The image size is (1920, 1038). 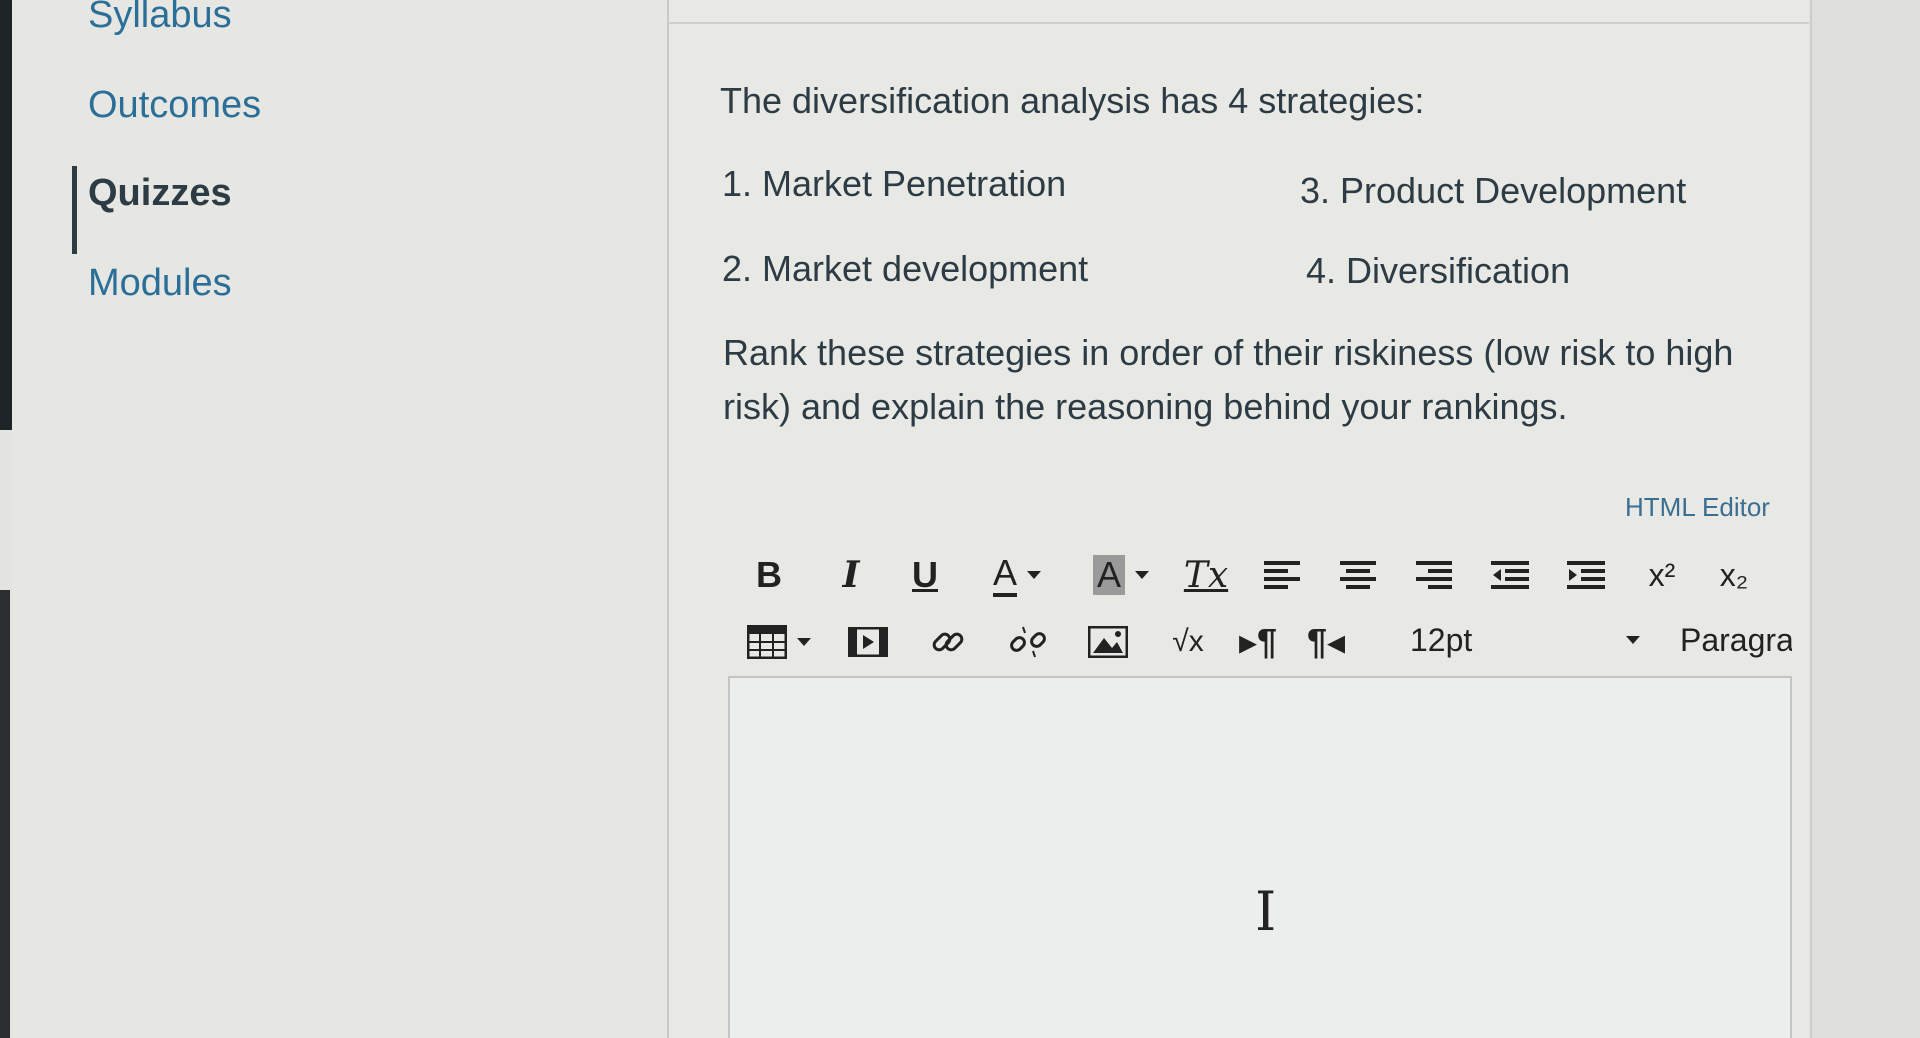 What do you see at coordinates (1108, 575) in the screenshot?
I see `background-color-icon: A` at bounding box center [1108, 575].